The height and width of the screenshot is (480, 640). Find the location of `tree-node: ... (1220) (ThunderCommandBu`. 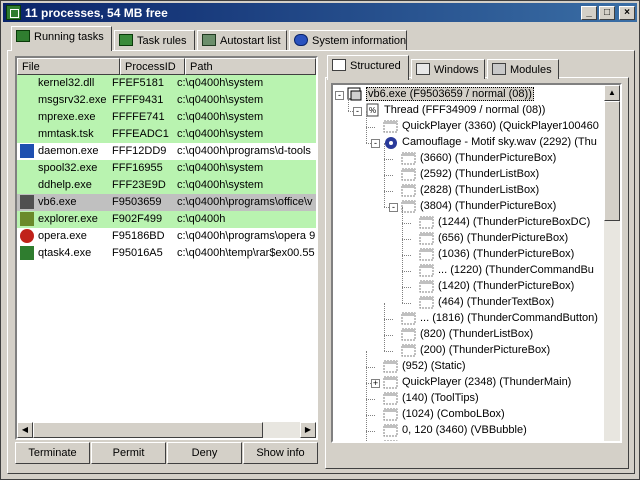

tree-node: ... (1220) (ThunderCommandBu is located at coordinates (469, 267).